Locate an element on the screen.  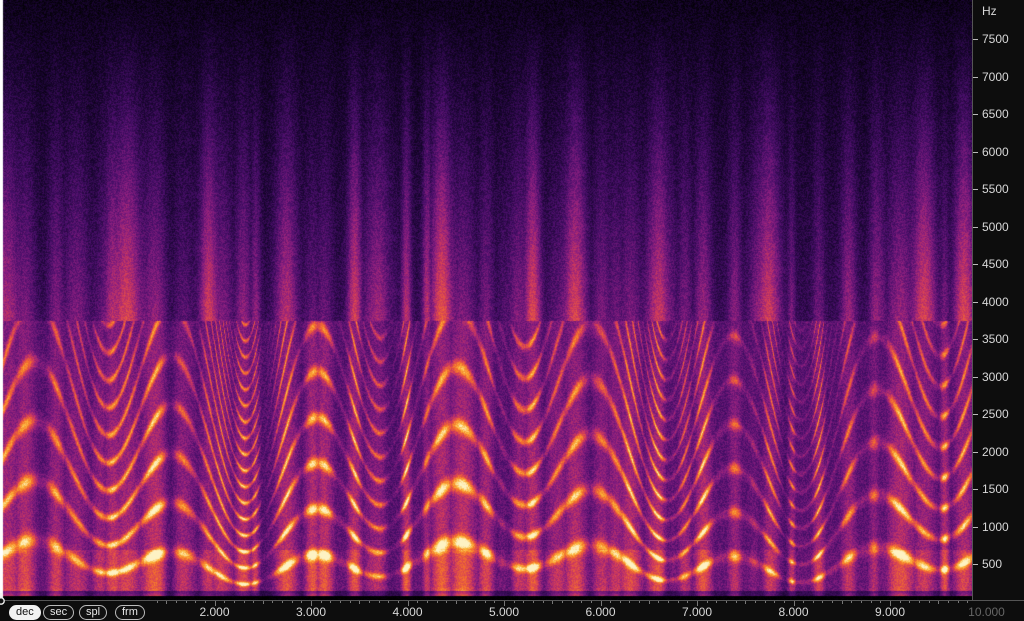
frequency-unit-label: Hz is located at coordinates (989, 11).